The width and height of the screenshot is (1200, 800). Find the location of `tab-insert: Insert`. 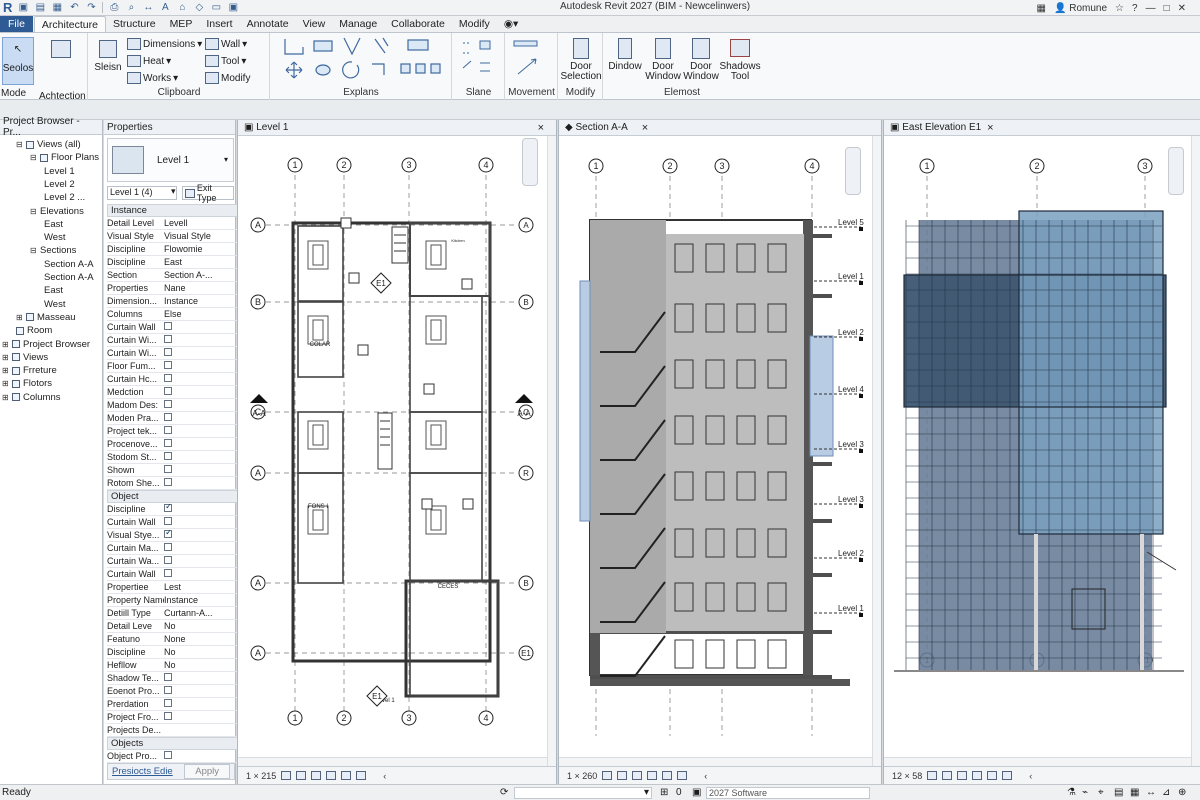

tab-insert: Insert is located at coordinates (219, 24).